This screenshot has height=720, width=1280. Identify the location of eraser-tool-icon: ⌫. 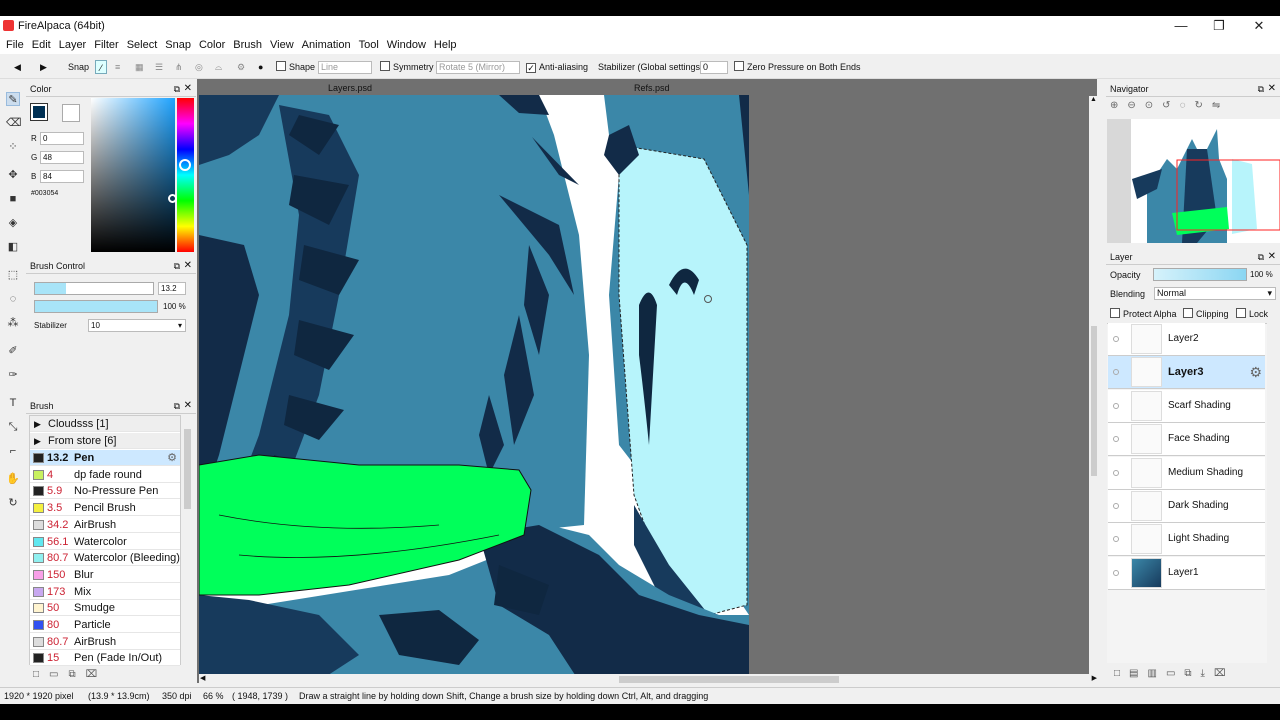
(14, 123).